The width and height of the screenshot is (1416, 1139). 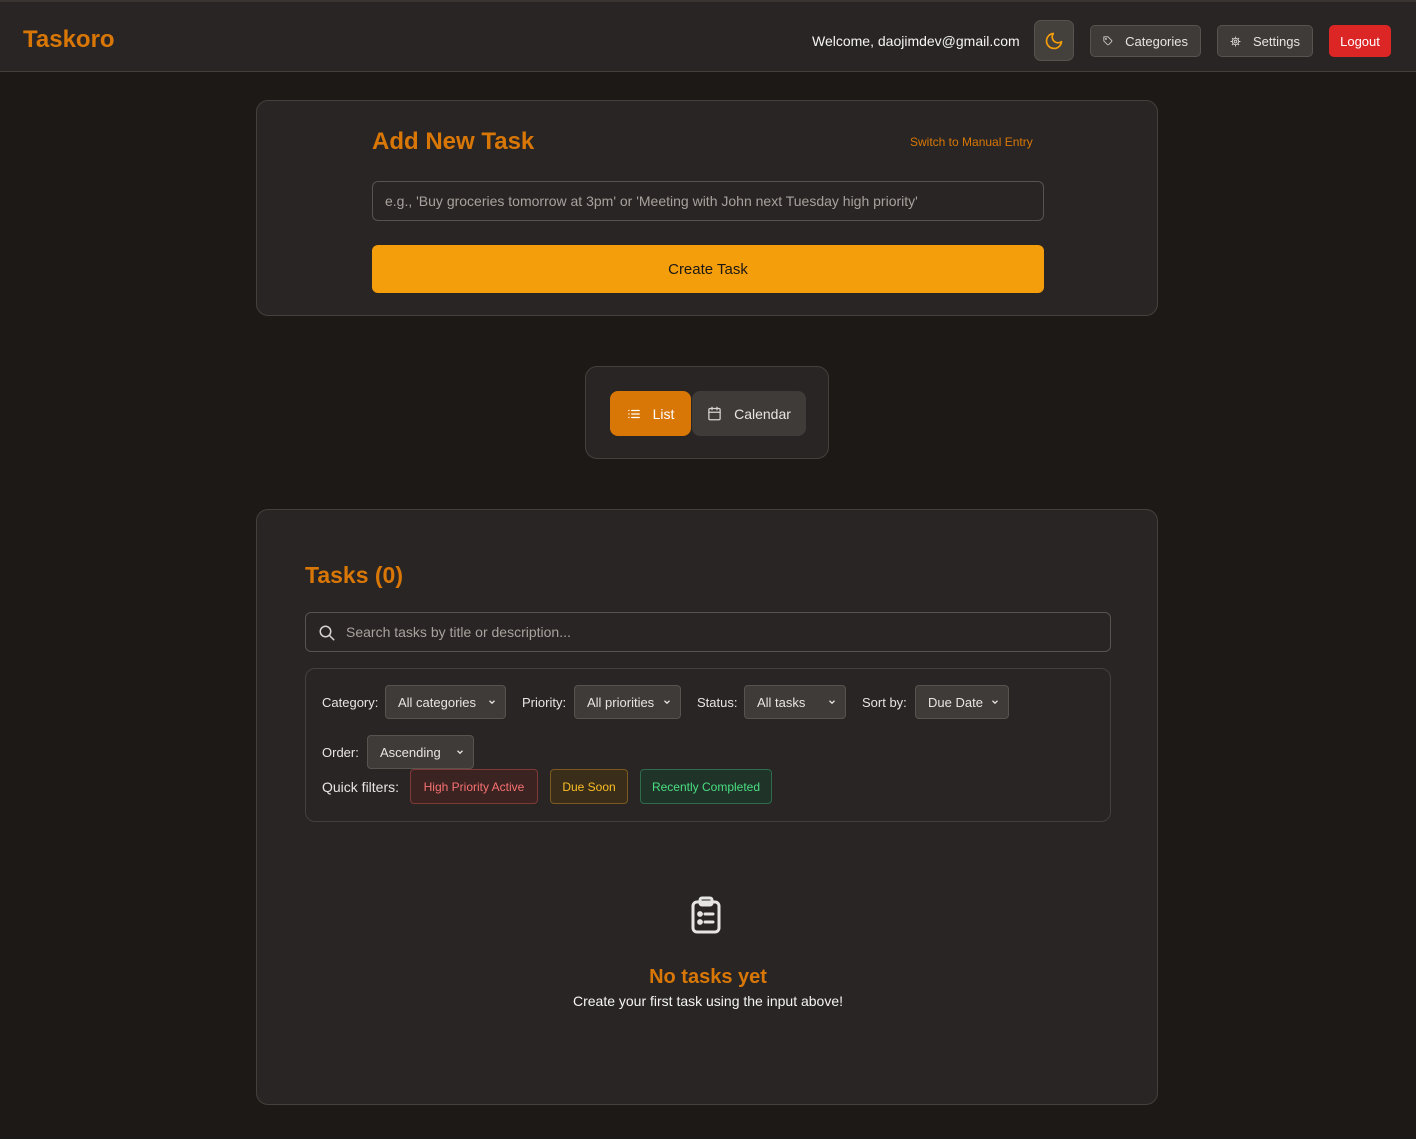 I want to click on clipboard-list-icon, so click(x=706, y=915).